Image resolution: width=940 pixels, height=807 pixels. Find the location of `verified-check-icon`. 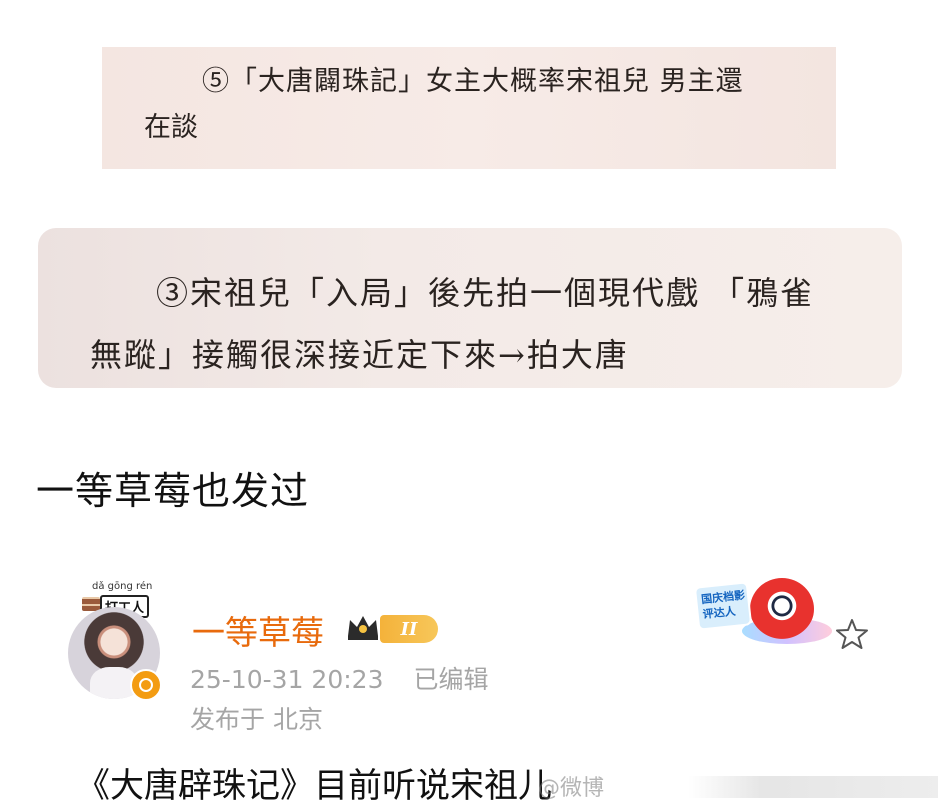

verified-check-icon is located at coordinates (146, 685).